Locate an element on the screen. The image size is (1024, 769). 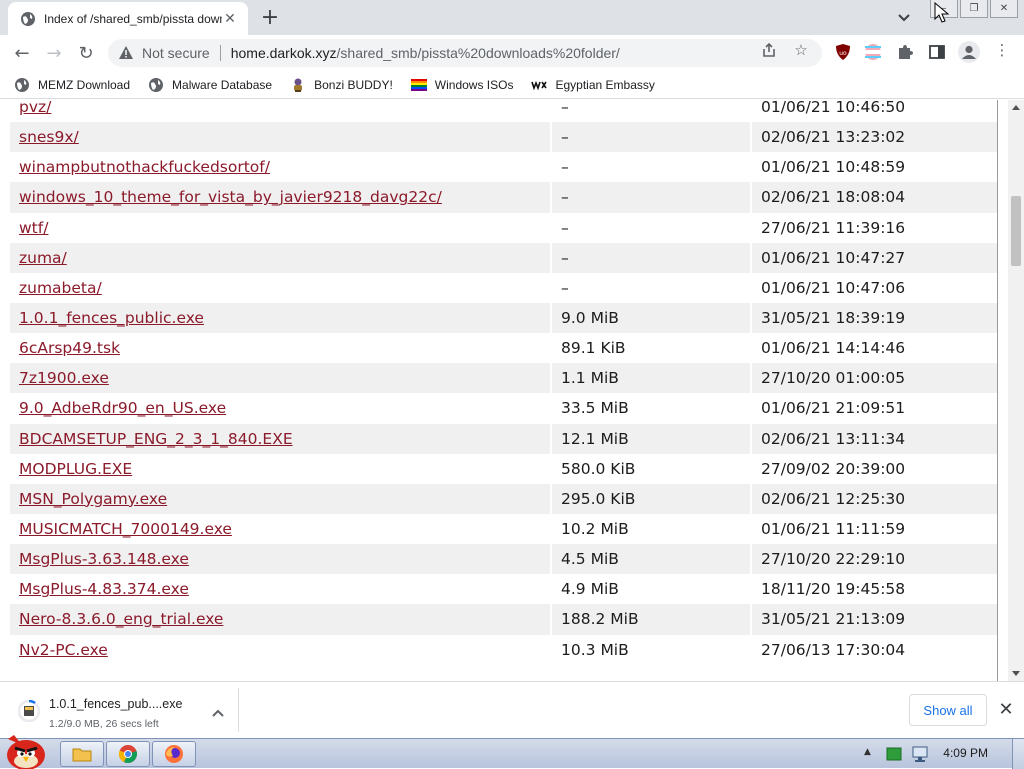
file-link: MsgPlus-3.63.148.exe is located at coordinates (104, 559).